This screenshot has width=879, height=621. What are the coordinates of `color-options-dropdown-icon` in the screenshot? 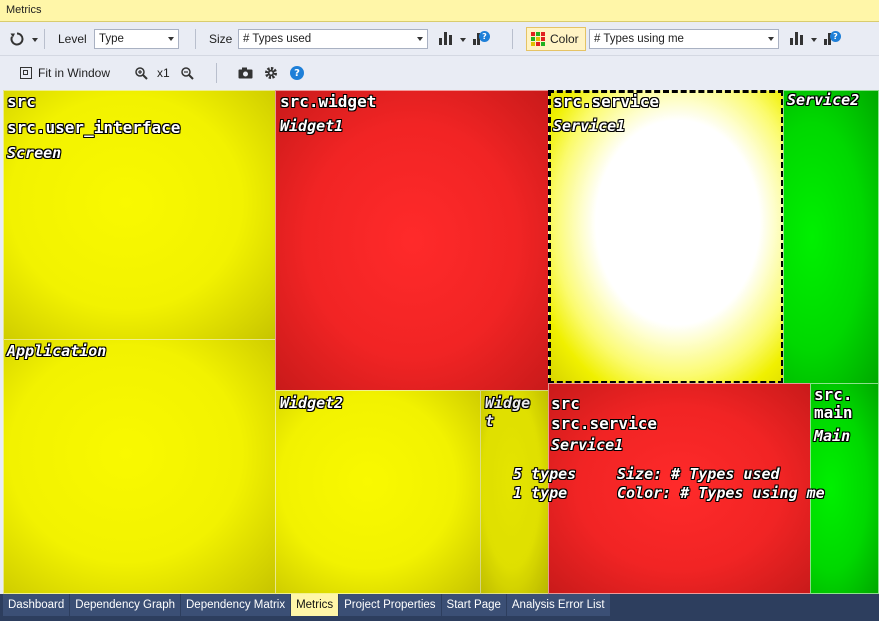 It's located at (814, 40).